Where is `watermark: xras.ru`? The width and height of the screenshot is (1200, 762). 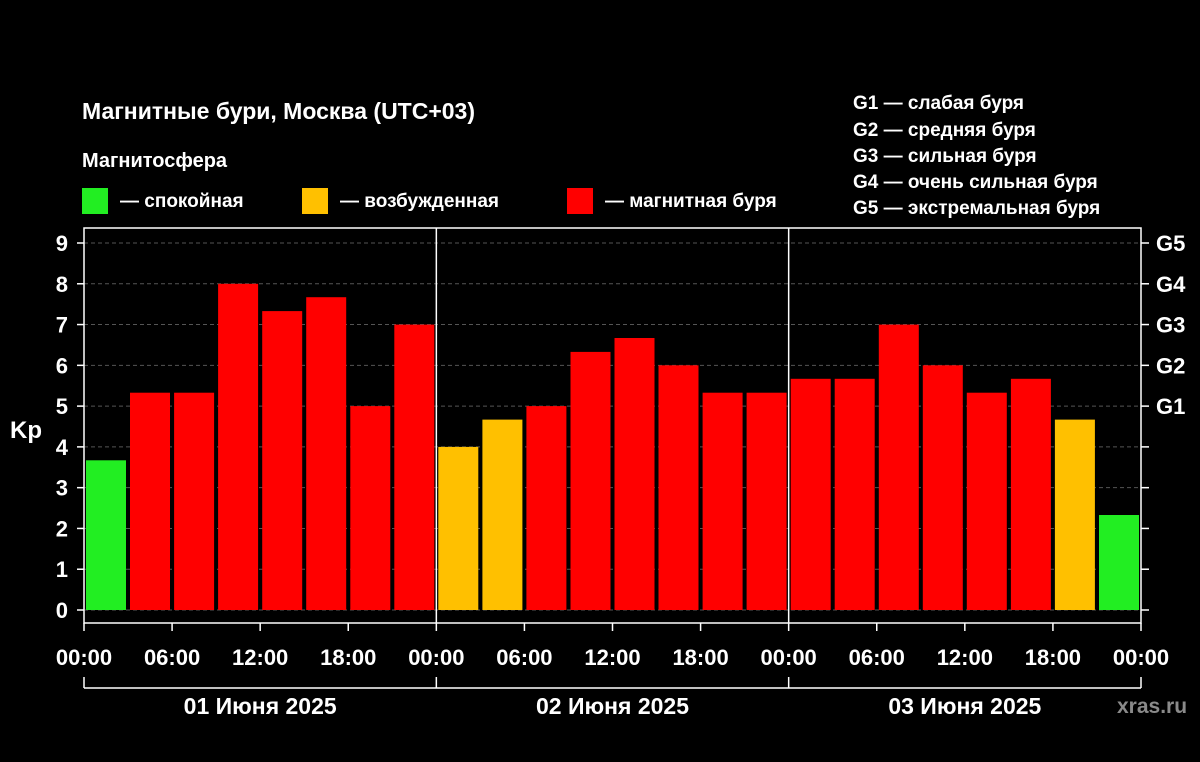 watermark: xras.ru is located at coordinates (1152, 706).